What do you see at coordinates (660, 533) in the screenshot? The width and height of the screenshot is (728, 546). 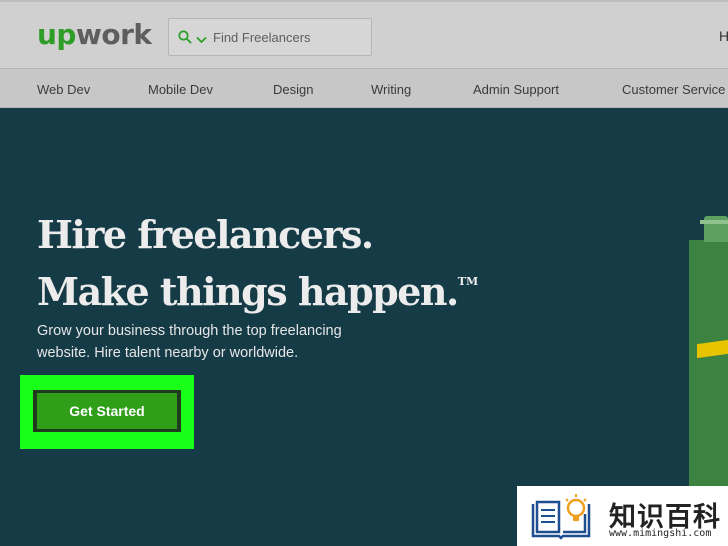 I see `watermark-url: www.mimingshi.com` at bounding box center [660, 533].